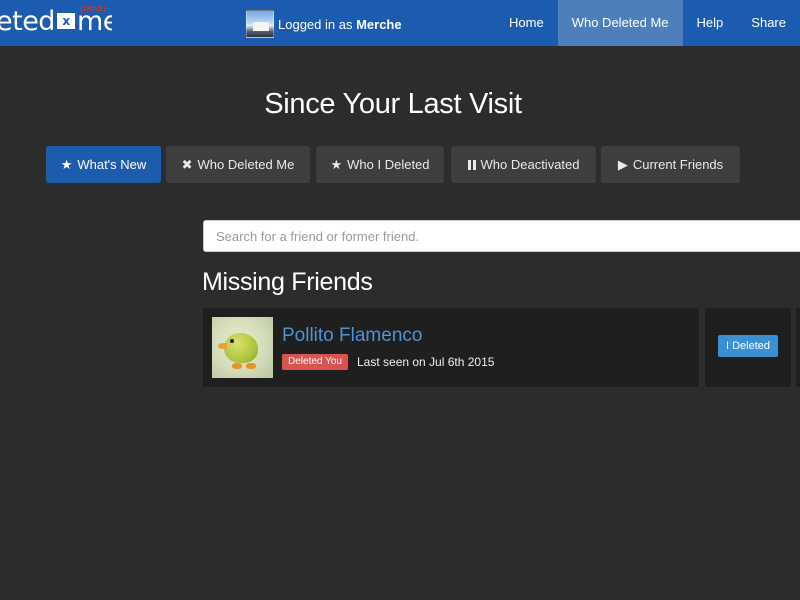 This screenshot has width=800, height=600. I want to click on last-seen-text: Last seen on Jul 6th 2015, so click(426, 362).